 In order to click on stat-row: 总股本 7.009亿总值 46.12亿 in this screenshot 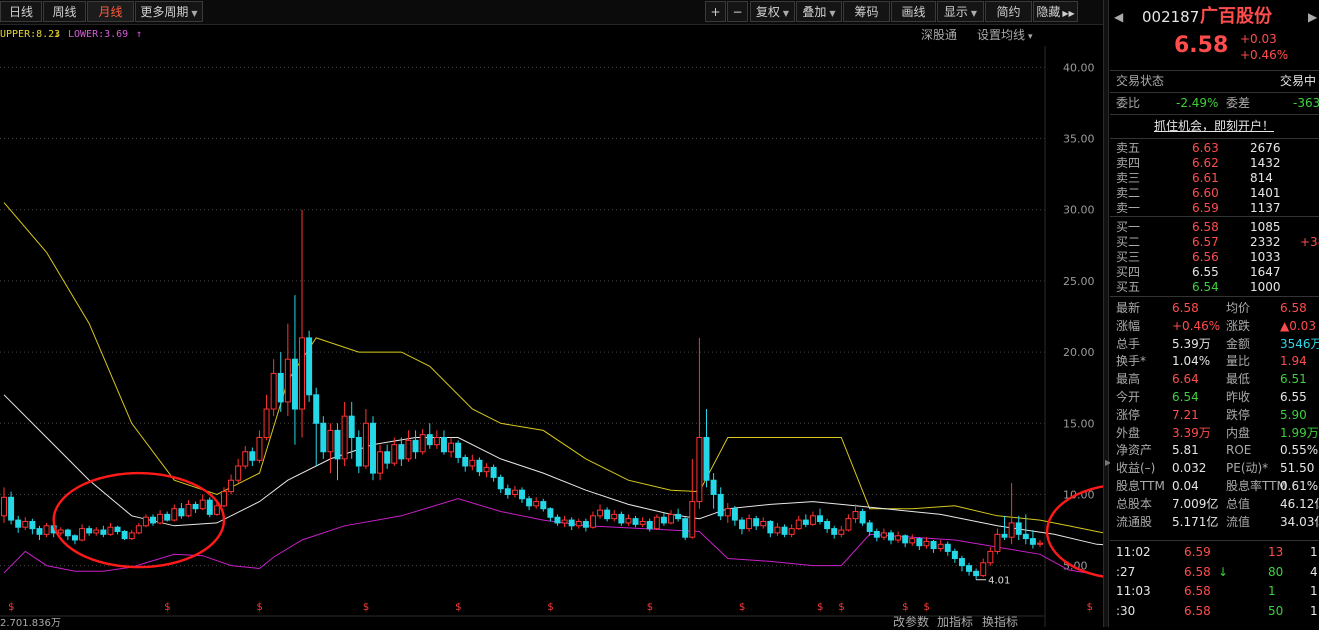, I will do `click(1214, 504)`.